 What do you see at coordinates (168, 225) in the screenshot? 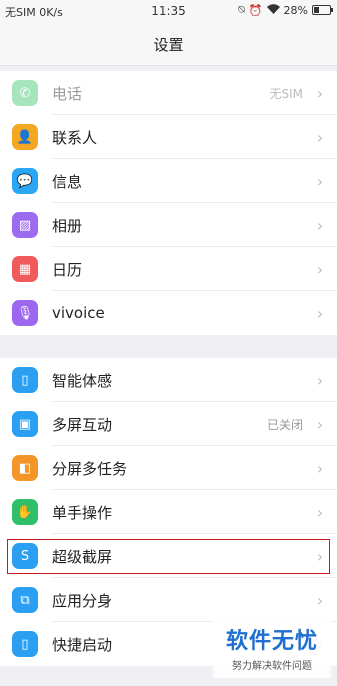
I see `settings-item: ▨ 相册 ›` at bounding box center [168, 225].